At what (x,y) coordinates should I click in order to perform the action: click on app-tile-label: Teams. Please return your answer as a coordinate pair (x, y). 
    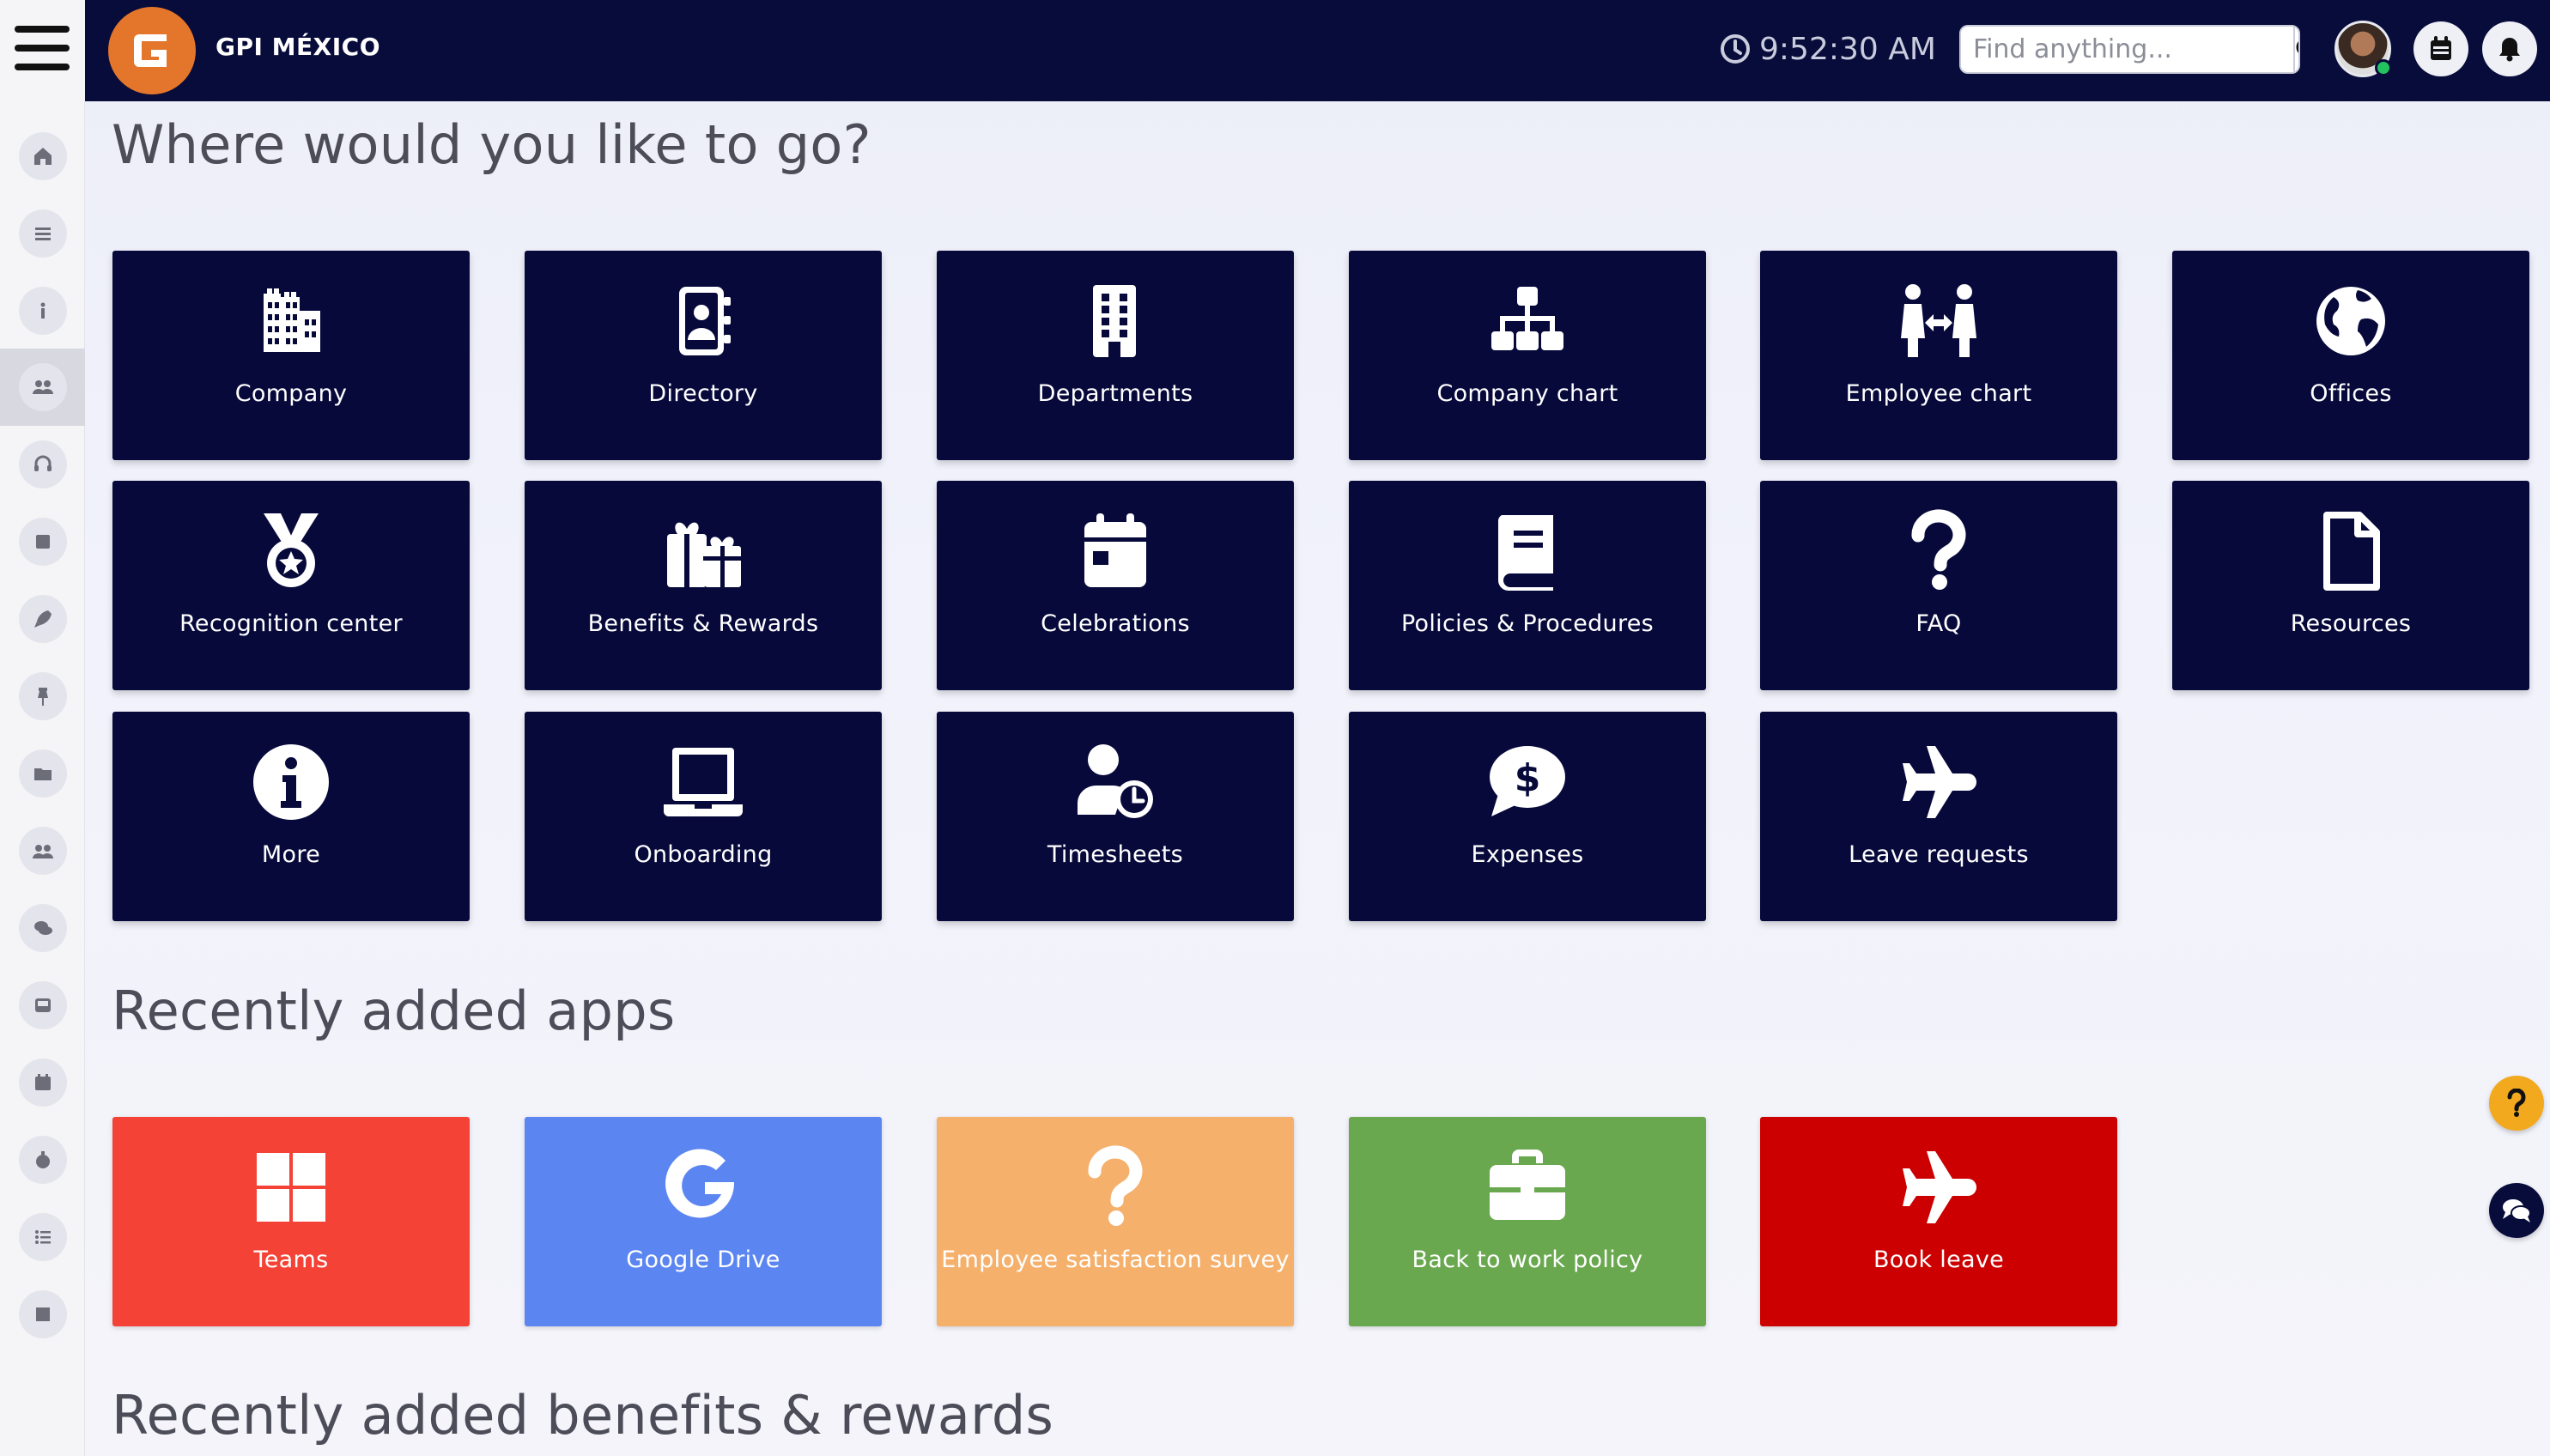
    Looking at the image, I should click on (291, 1260).